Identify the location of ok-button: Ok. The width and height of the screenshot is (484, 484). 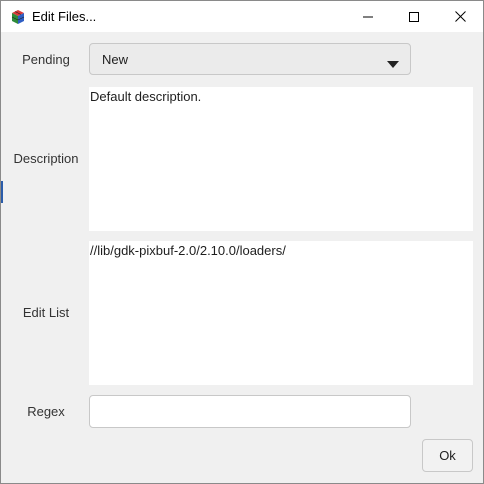
(447, 455).